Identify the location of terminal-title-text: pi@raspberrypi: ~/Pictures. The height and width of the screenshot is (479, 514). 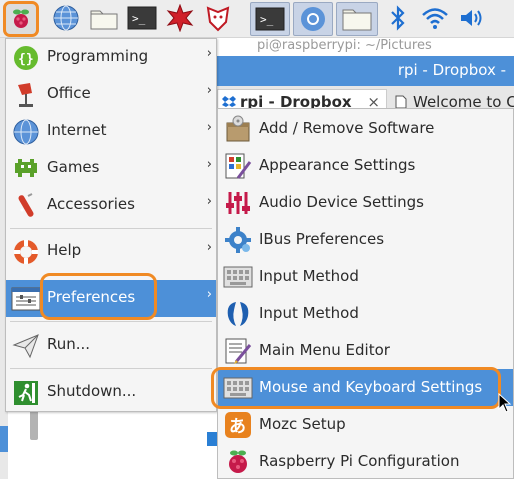
(365, 47).